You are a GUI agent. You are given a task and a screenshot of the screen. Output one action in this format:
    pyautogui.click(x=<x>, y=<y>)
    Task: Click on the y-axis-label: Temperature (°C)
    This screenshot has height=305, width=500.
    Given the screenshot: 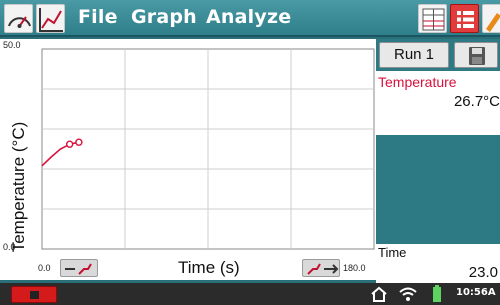 What is the action you would take?
    pyautogui.click(x=18, y=187)
    